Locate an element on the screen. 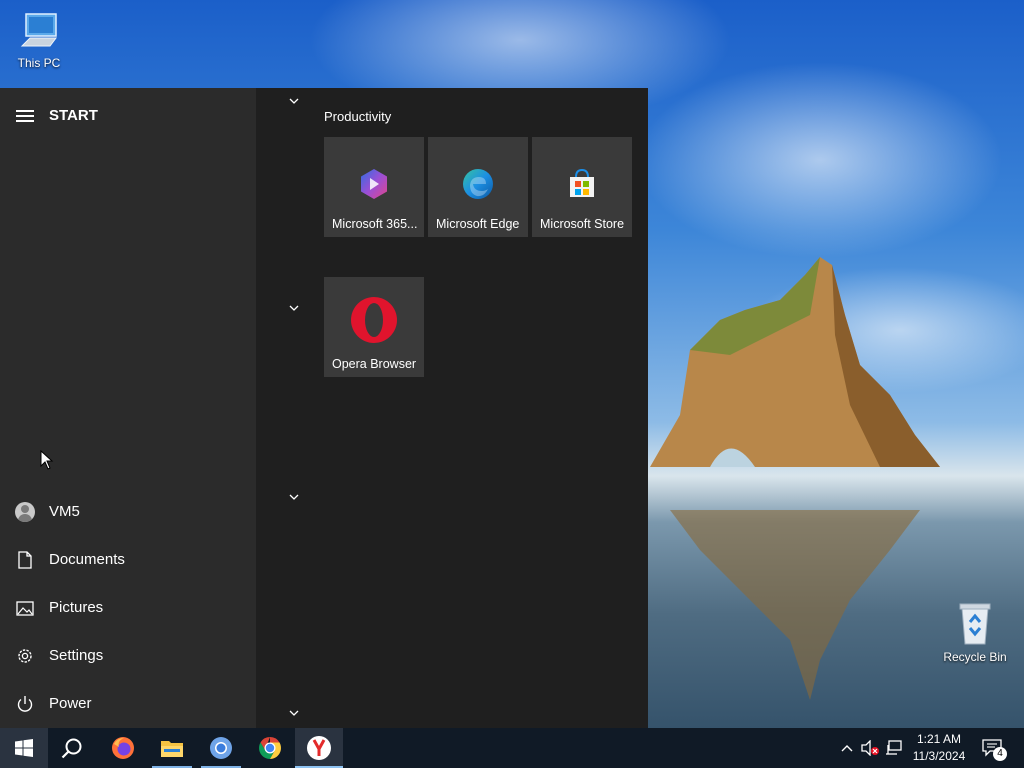  tile-group-title: Productivity is located at coordinates (358, 116).